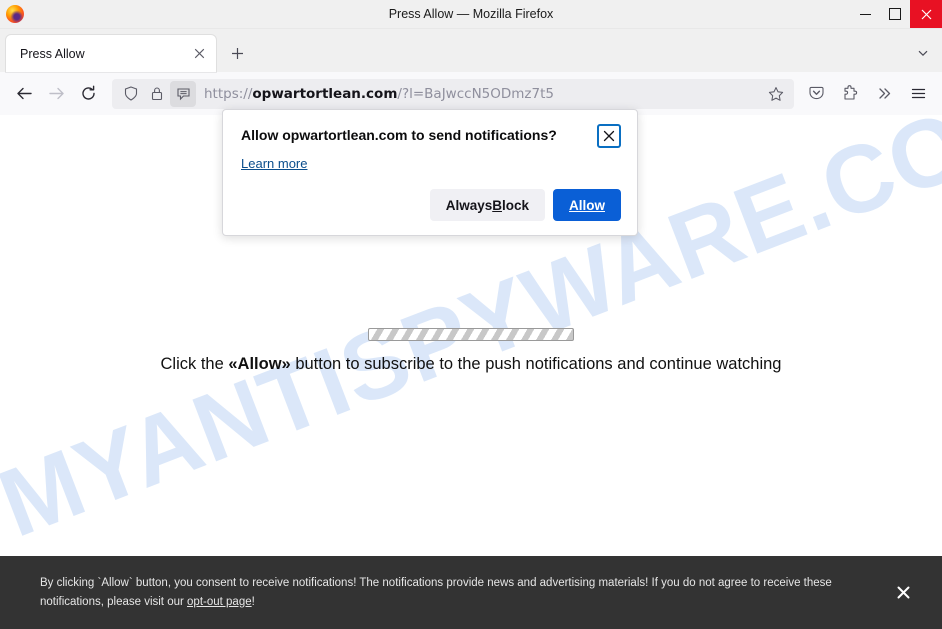 The image size is (942, 629). I want to click on opt-out-page-link: opt-out page, so click(219, 602).